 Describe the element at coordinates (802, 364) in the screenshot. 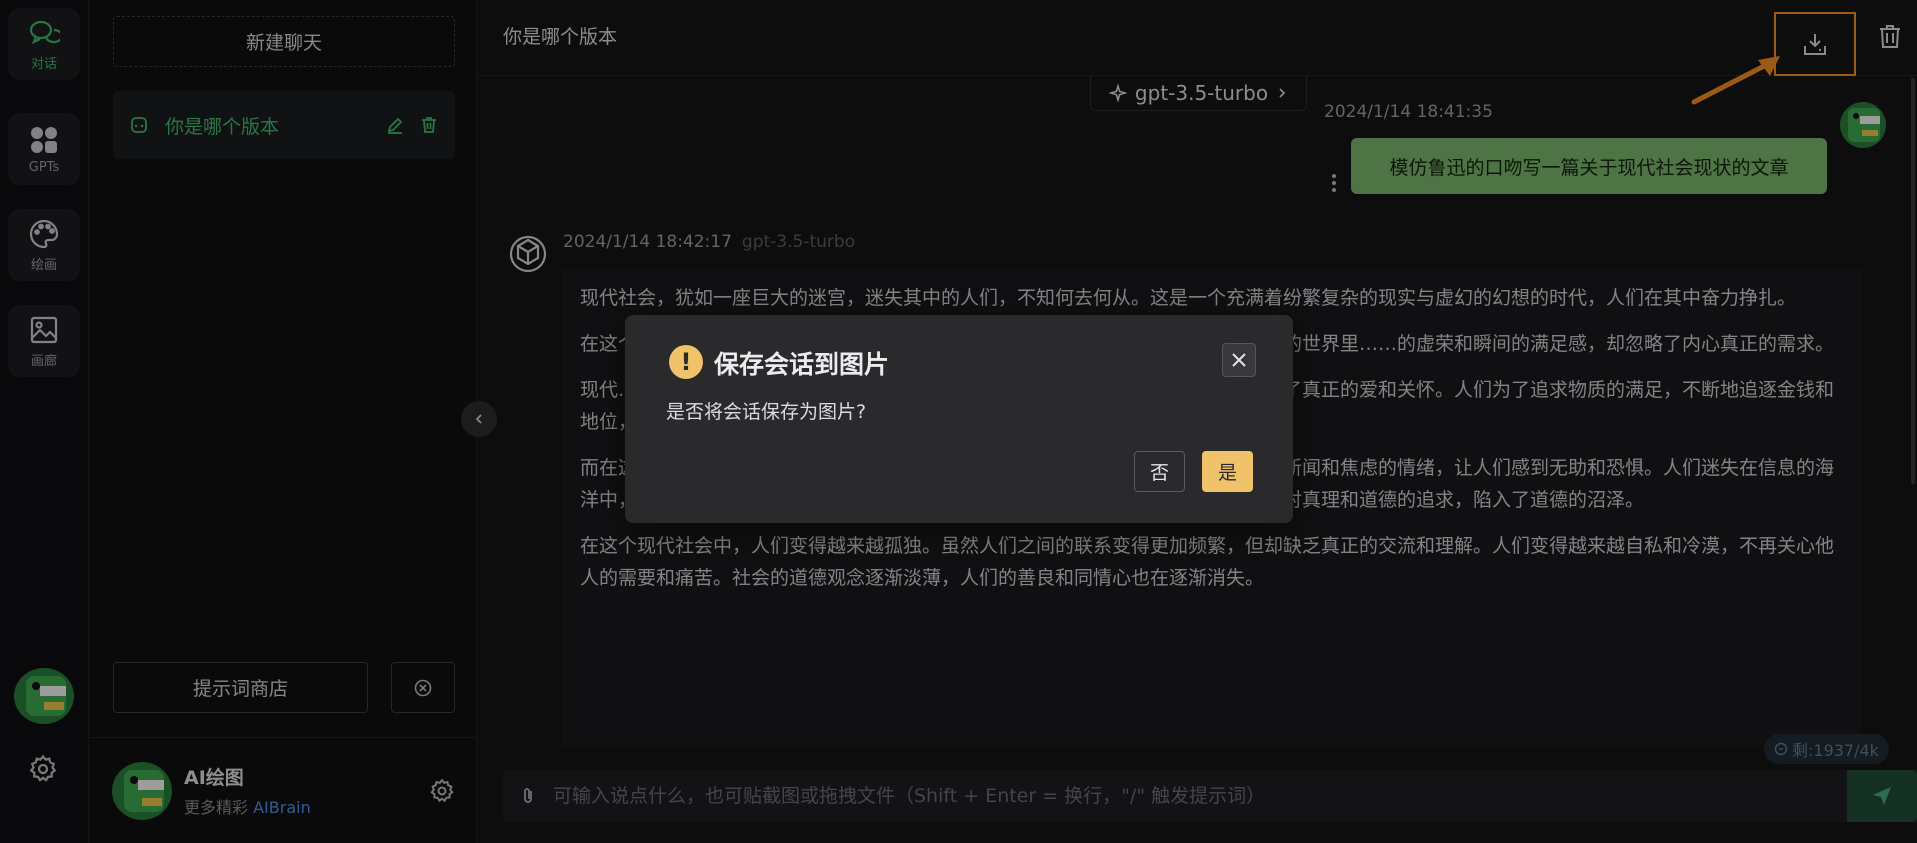

I see `dialog-title: 保存会话到图片` at that location.